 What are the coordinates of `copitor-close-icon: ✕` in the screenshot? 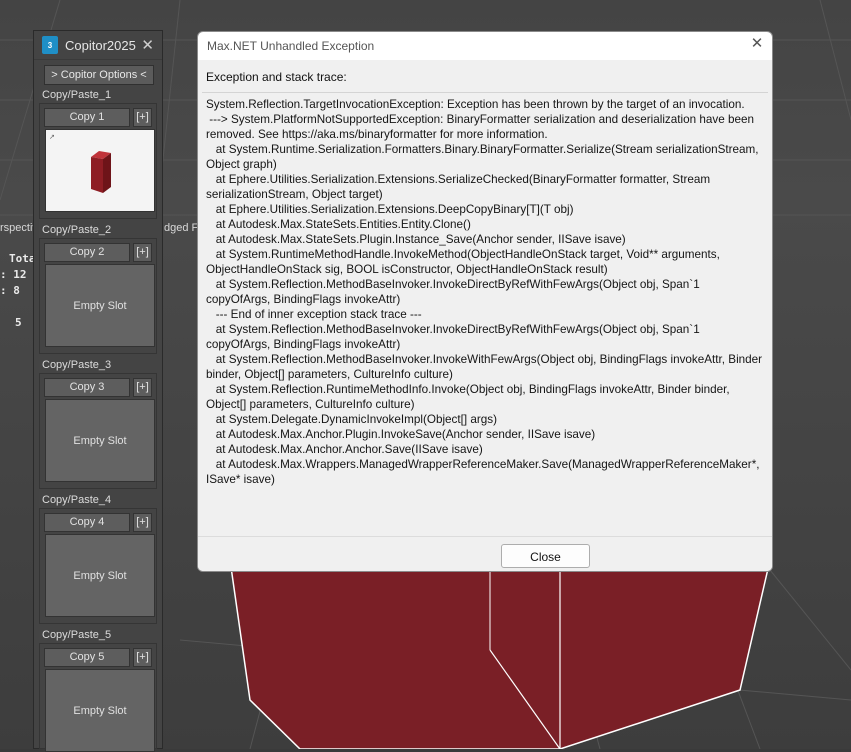 It's located at (147, 45).